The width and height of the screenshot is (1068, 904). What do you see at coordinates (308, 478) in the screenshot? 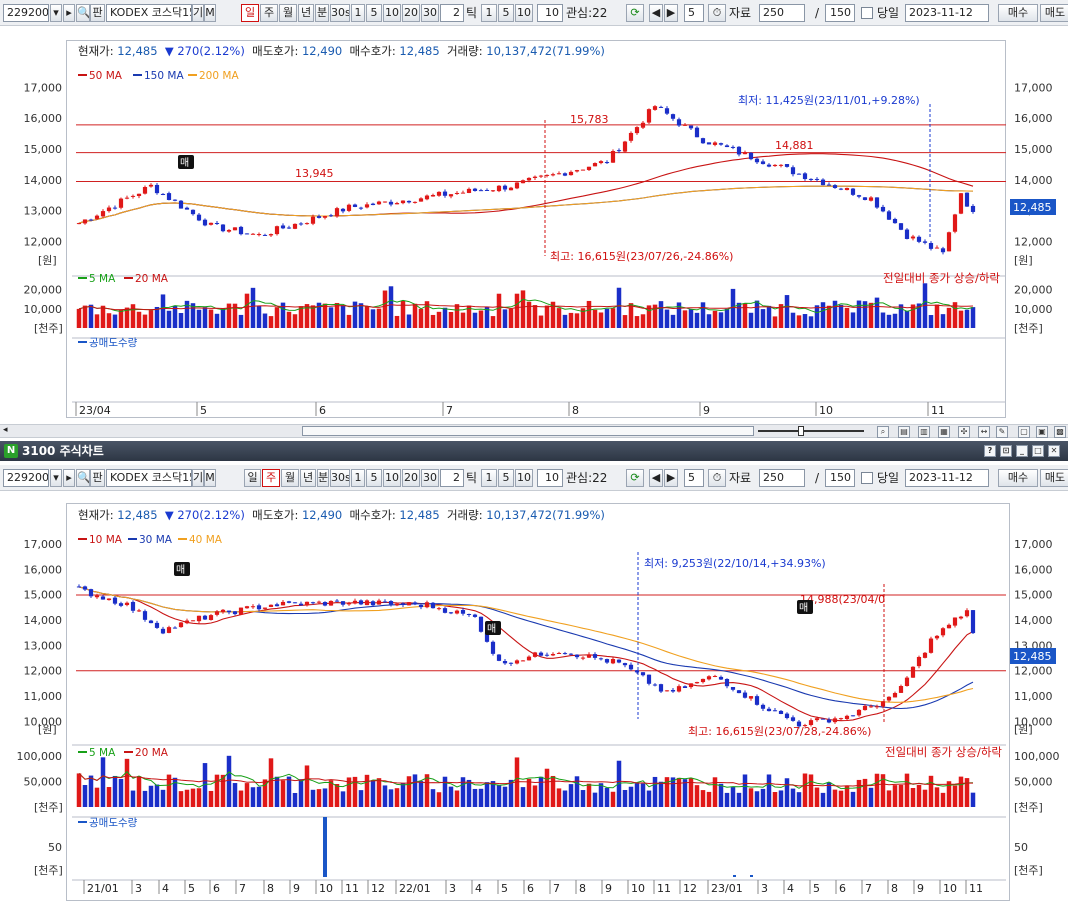
I see `period-year-button-2: 년` at bounding box center [308, 478].